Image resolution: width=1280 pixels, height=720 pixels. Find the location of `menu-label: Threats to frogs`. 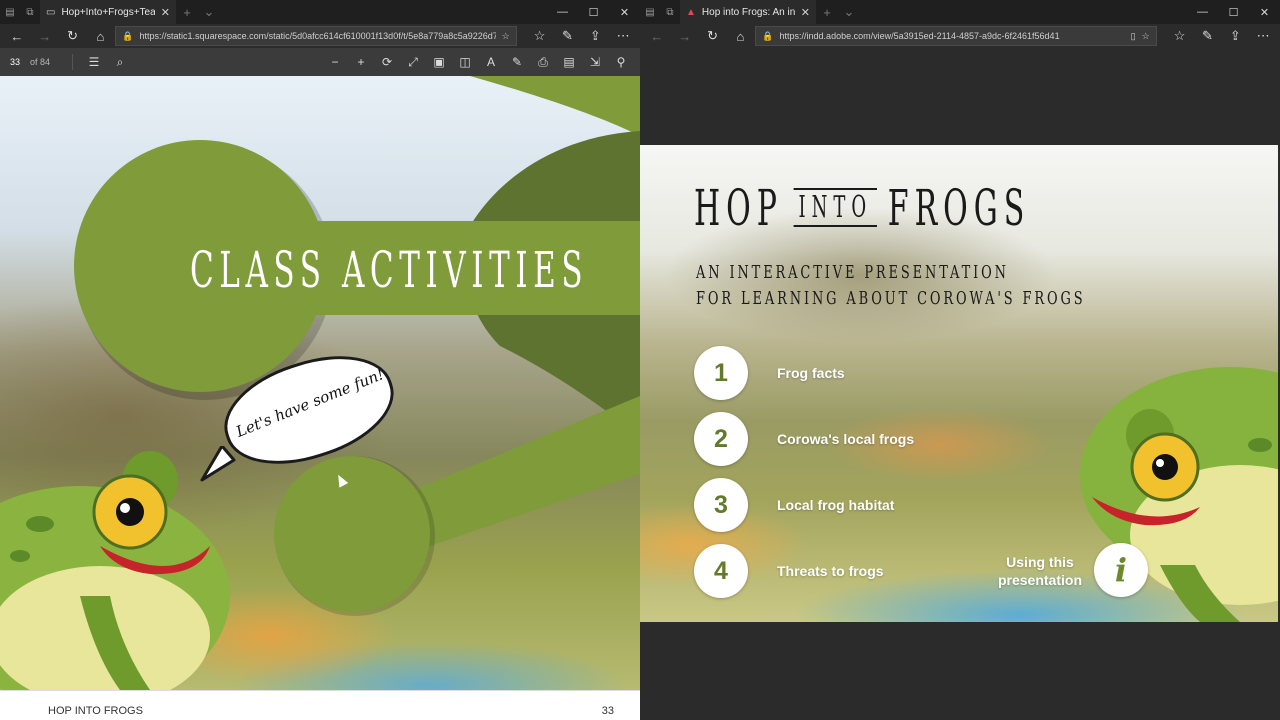

menu-label: Threats to frogs is located at coordinates (830, 571).